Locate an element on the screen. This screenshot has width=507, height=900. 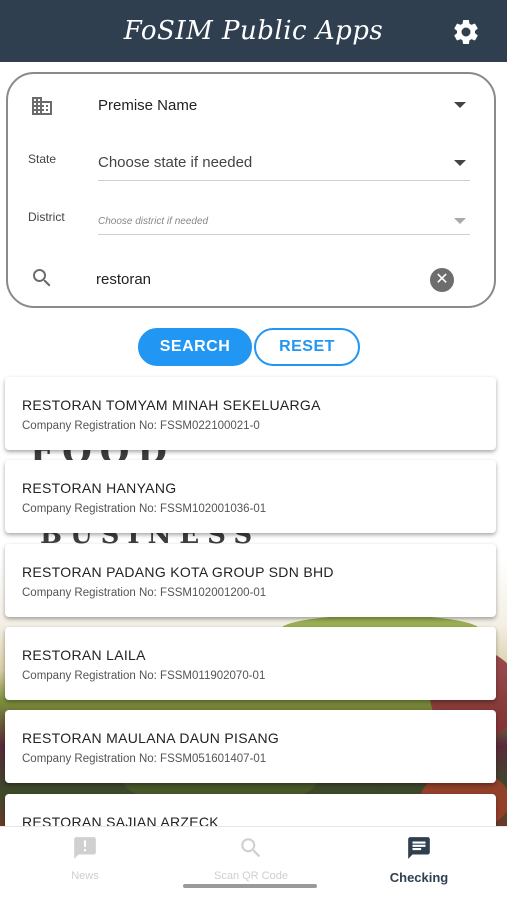
home-indicator is located at coordinates (250, 886).